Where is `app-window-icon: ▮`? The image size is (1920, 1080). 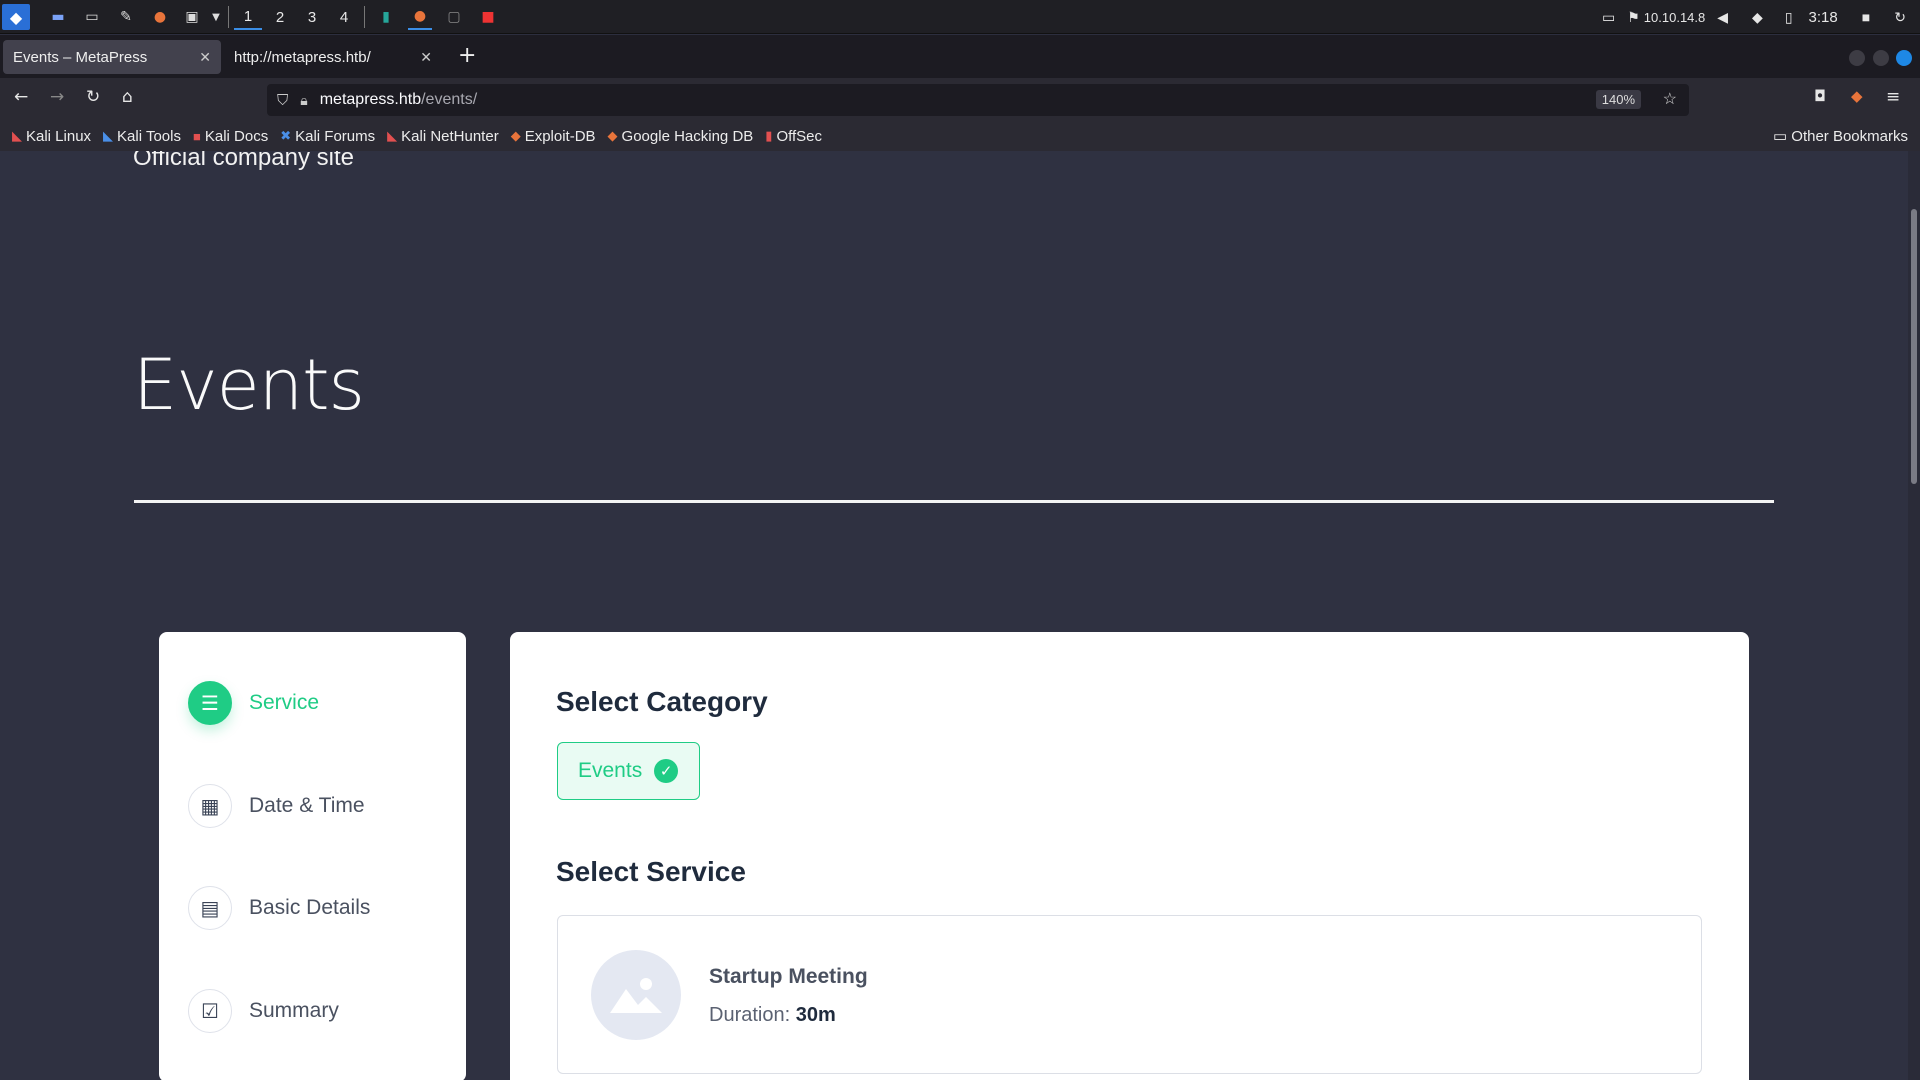 app-window-icon: ▮ is located at coordinates (386, 17).